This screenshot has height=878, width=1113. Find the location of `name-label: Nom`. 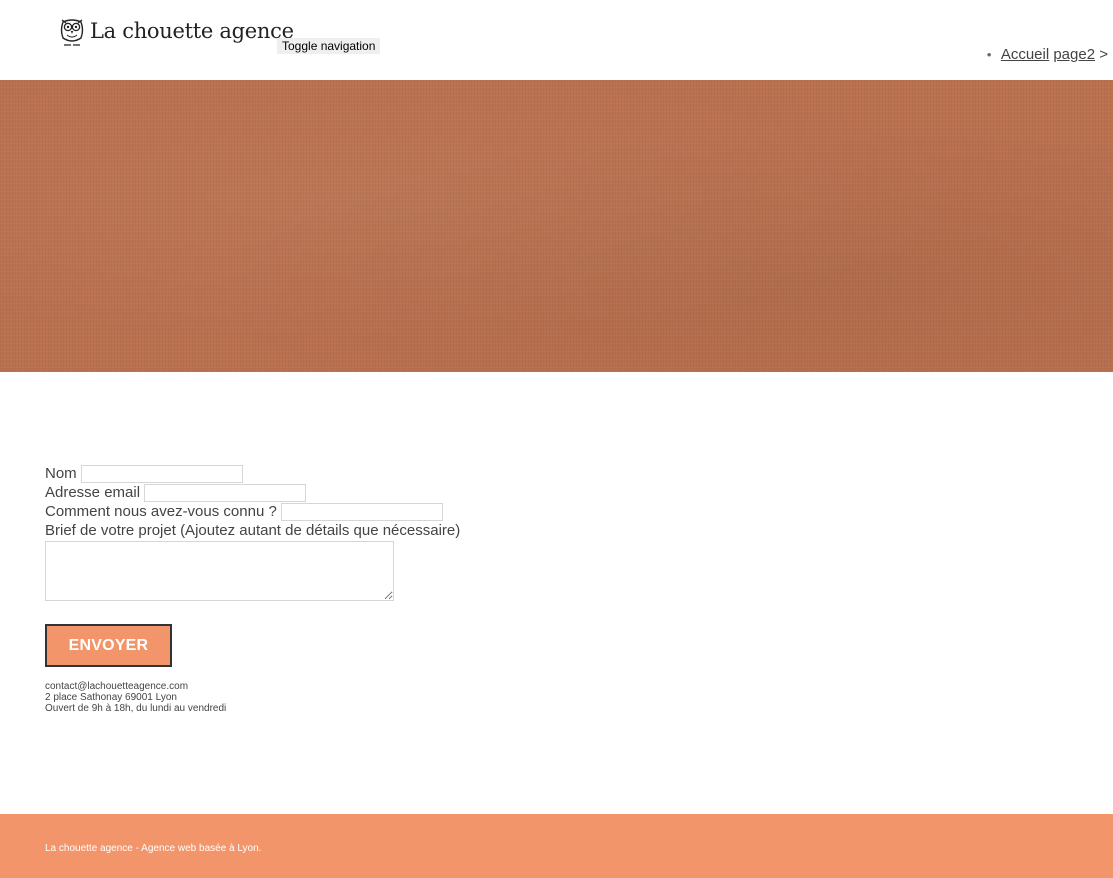

name-label: Nom is located at coordinates (61, 473).